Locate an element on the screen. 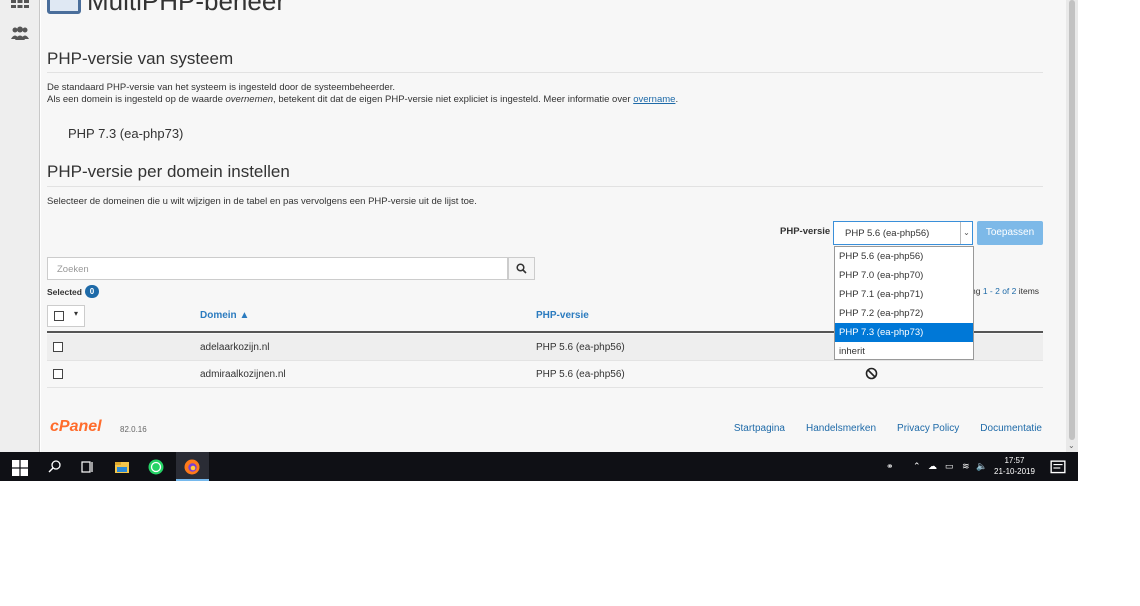 This screenshot has height=606, width=1140. apps-grid-icon is located at coordinates (20, 8).